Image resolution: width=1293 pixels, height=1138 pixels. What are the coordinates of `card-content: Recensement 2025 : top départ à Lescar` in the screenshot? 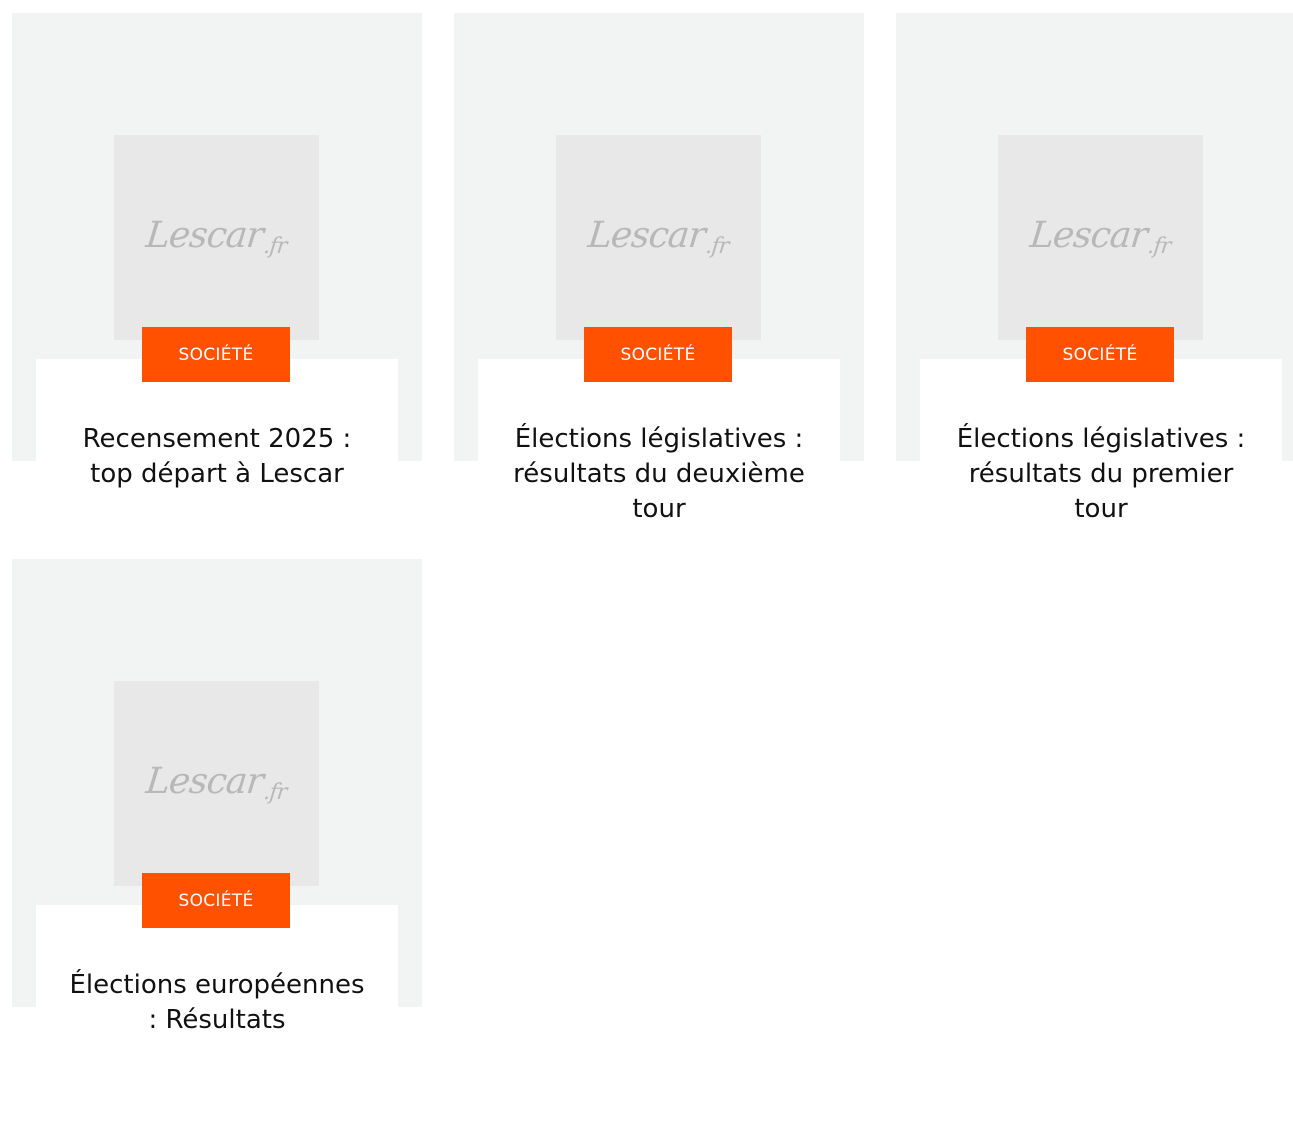 It's located at (217, 475).